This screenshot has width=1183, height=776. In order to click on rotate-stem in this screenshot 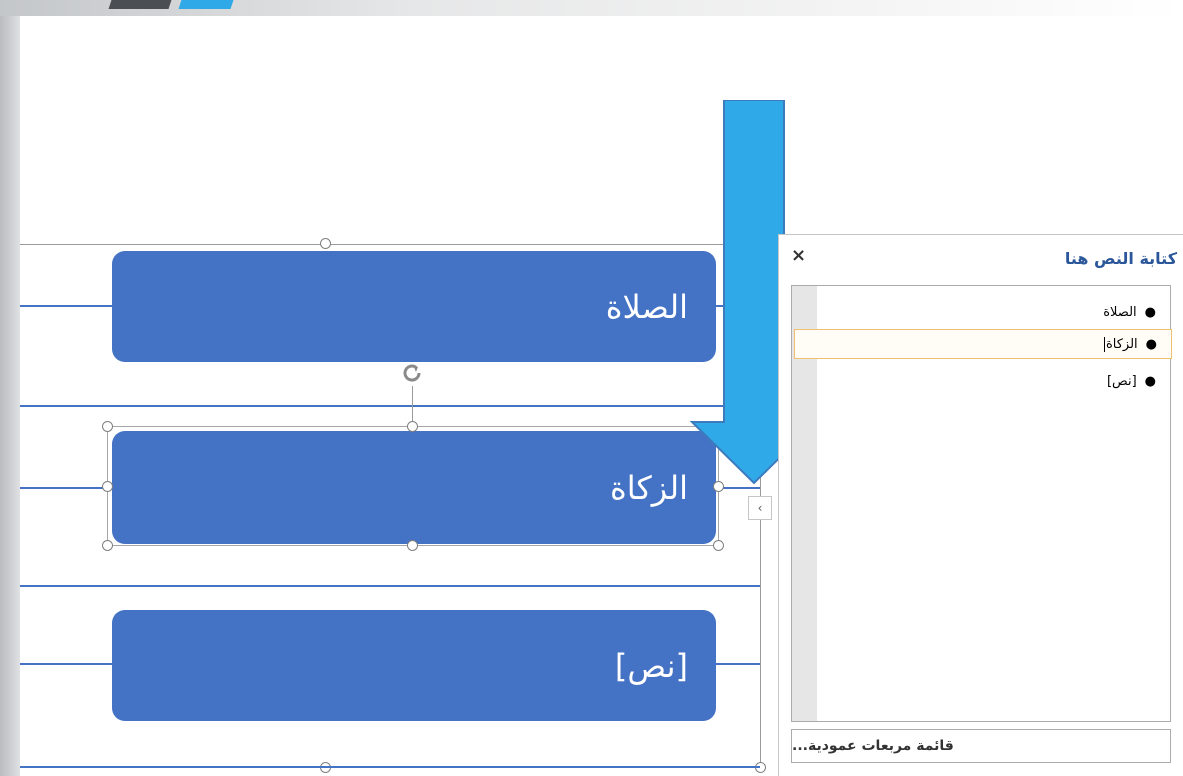, I will do `click(412, 406)`.